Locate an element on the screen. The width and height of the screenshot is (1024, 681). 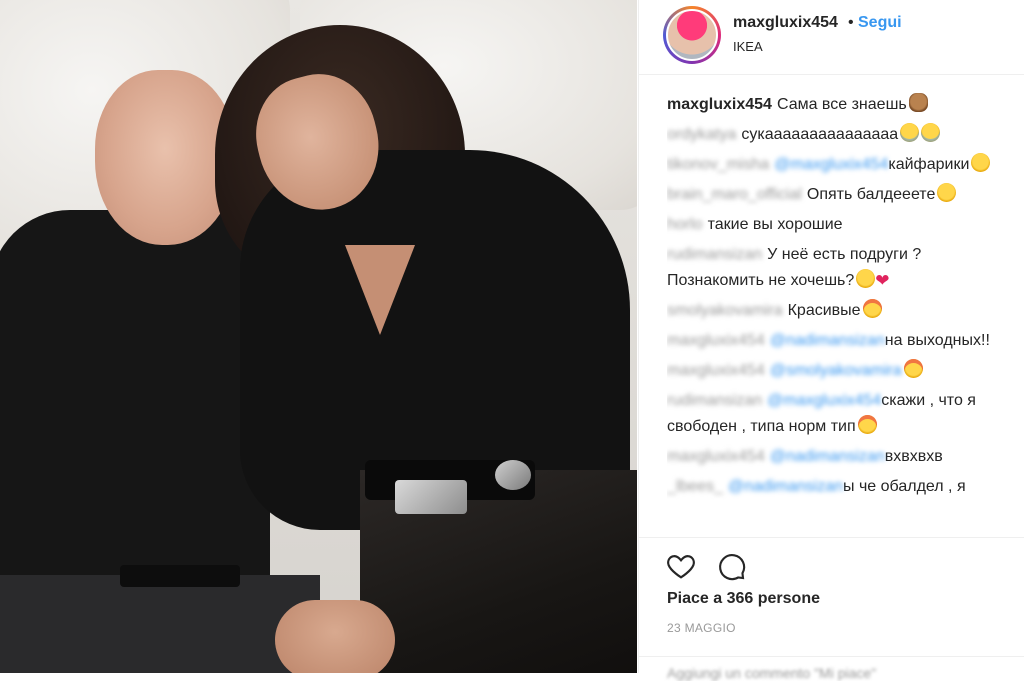
comment-item: maxgluxix454 Сама все знаешь is located at coordinates (840, 105).